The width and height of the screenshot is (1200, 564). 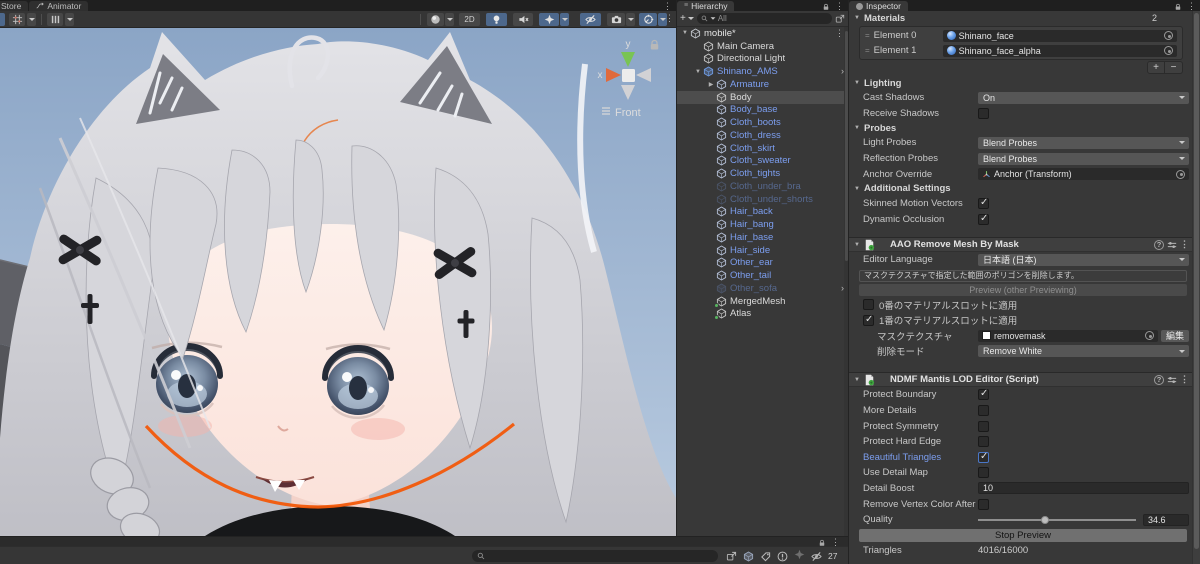 I want to click on scene-panel-menu-icon: ⋮, so click(x=667, y=6).